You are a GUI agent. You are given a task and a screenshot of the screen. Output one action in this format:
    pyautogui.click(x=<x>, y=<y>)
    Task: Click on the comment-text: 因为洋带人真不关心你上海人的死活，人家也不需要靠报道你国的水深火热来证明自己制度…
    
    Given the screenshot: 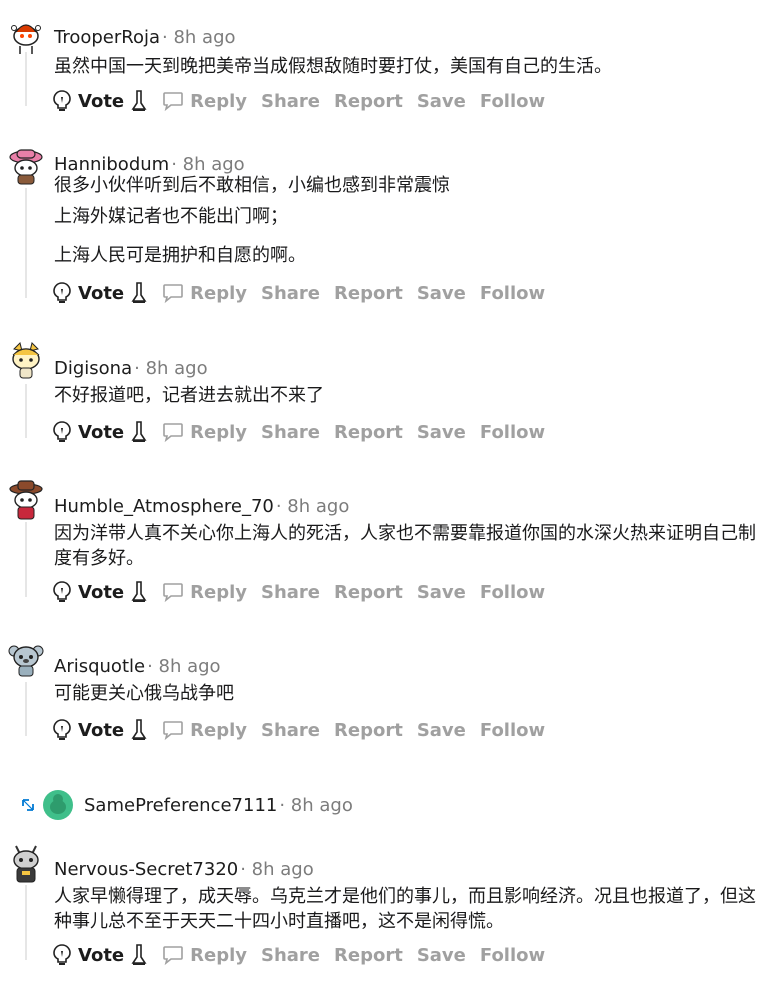 What is the action you would take?
    pyautogui.click(x=405, y=546)
    